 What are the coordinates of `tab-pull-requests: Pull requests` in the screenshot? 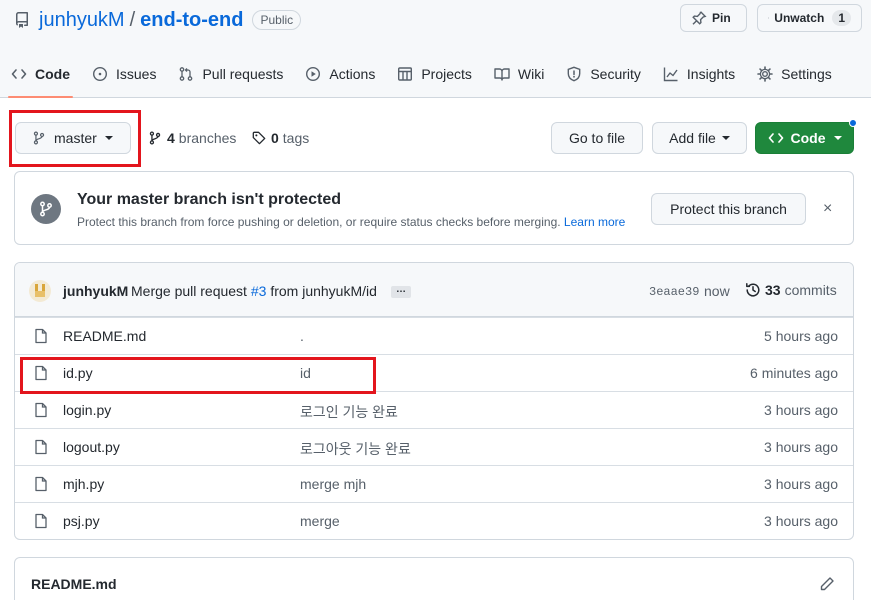 It's located at (230, 74).